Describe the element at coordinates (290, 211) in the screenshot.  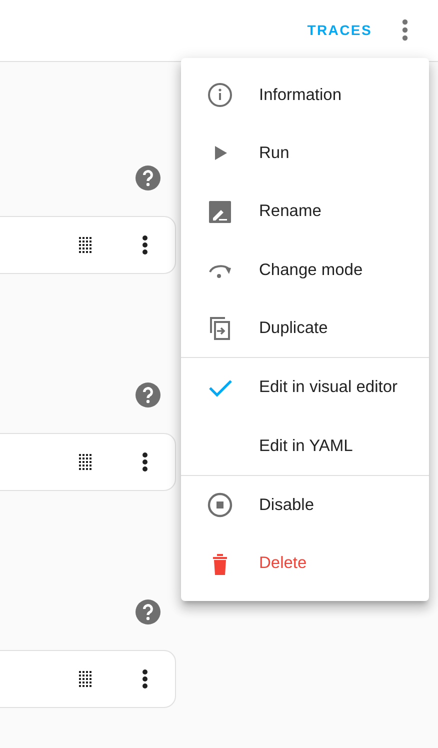
I see `menu-item: Rename` at that location.